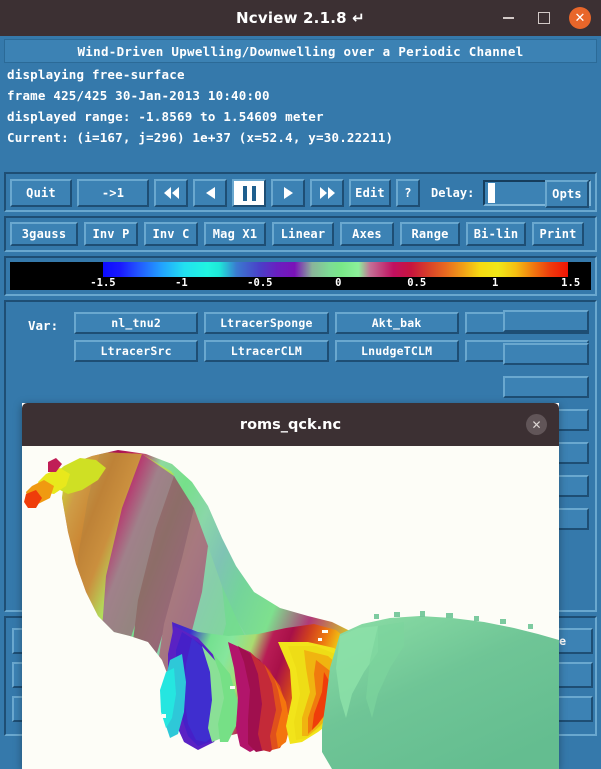  What do you see at coordinates (303, 234) in the screenshot?
I see `option-button-linear: Linear` at bounding box center [303, 234].